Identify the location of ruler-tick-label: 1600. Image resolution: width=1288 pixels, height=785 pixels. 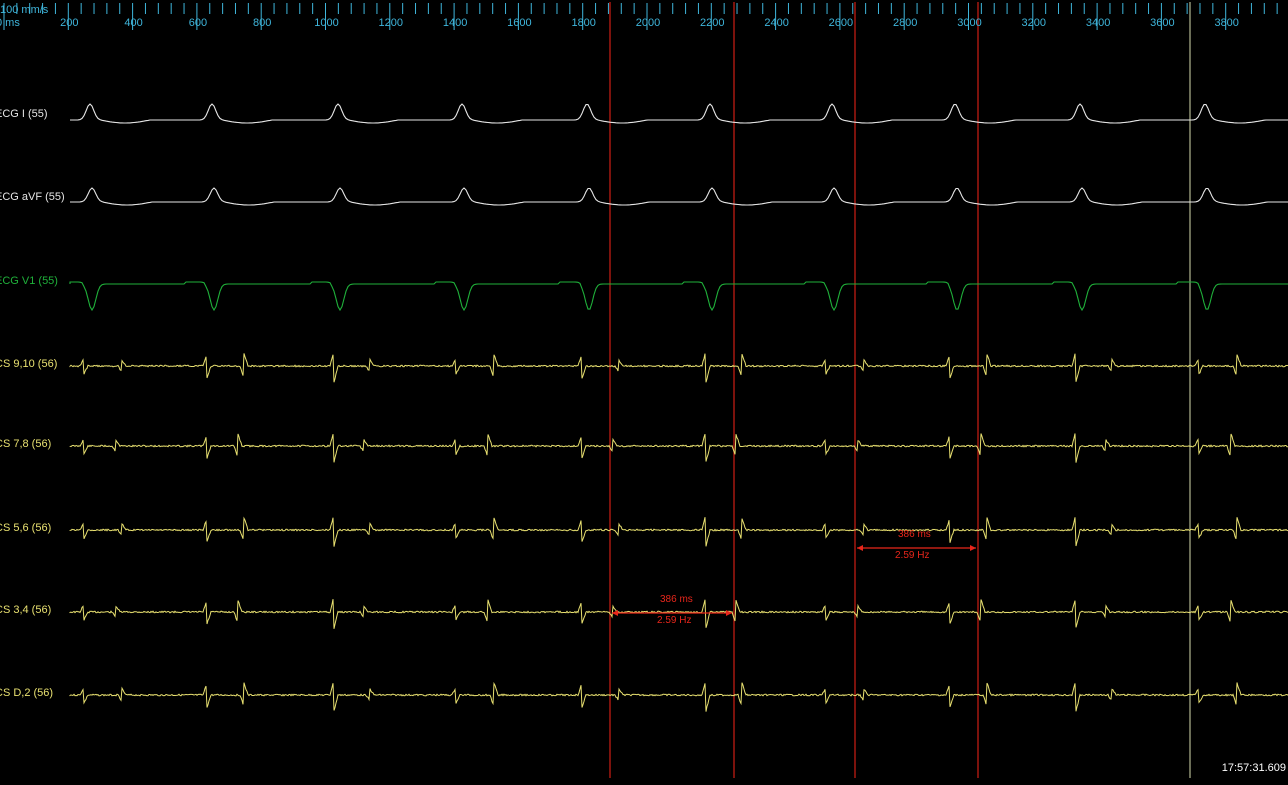
(519, 23).